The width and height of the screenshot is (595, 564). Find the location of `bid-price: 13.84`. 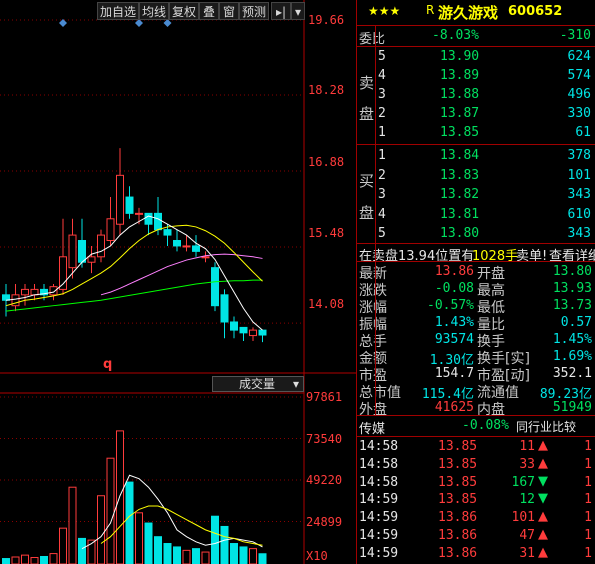

bid-price: 13.84 is located at coordinates (460, 155).